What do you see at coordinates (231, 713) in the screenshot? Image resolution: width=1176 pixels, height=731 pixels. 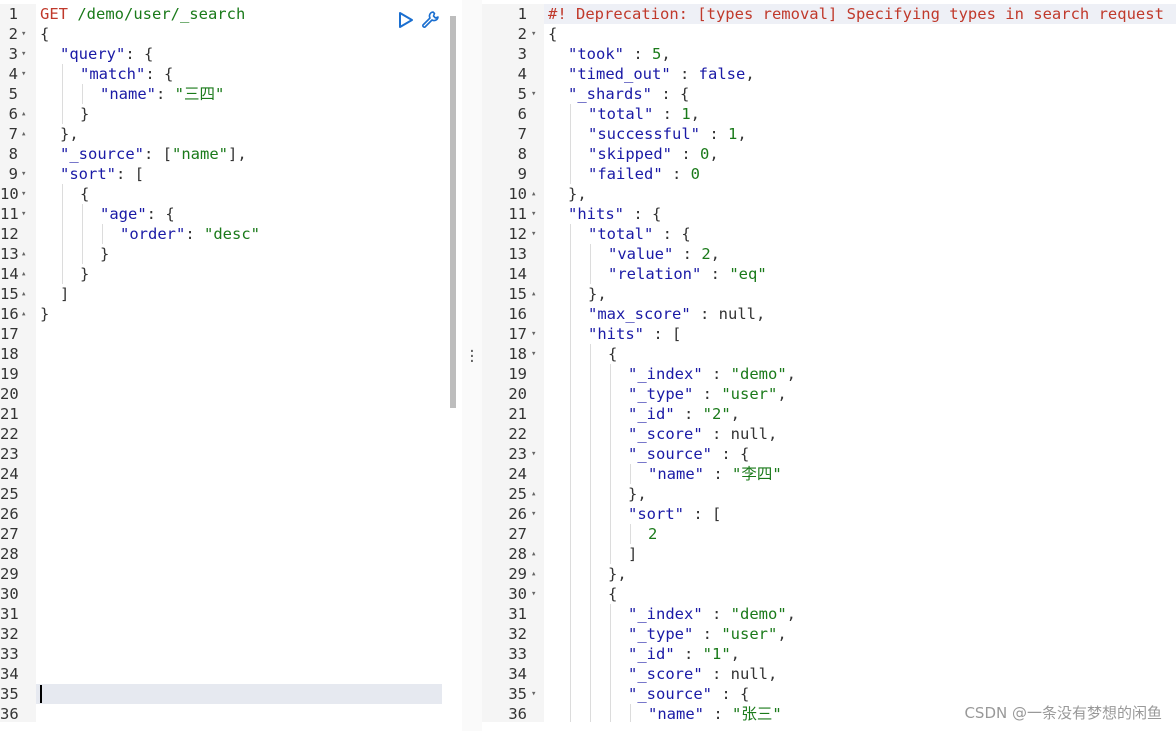 I see `request-line: 36` at bounding box center [231, 713].